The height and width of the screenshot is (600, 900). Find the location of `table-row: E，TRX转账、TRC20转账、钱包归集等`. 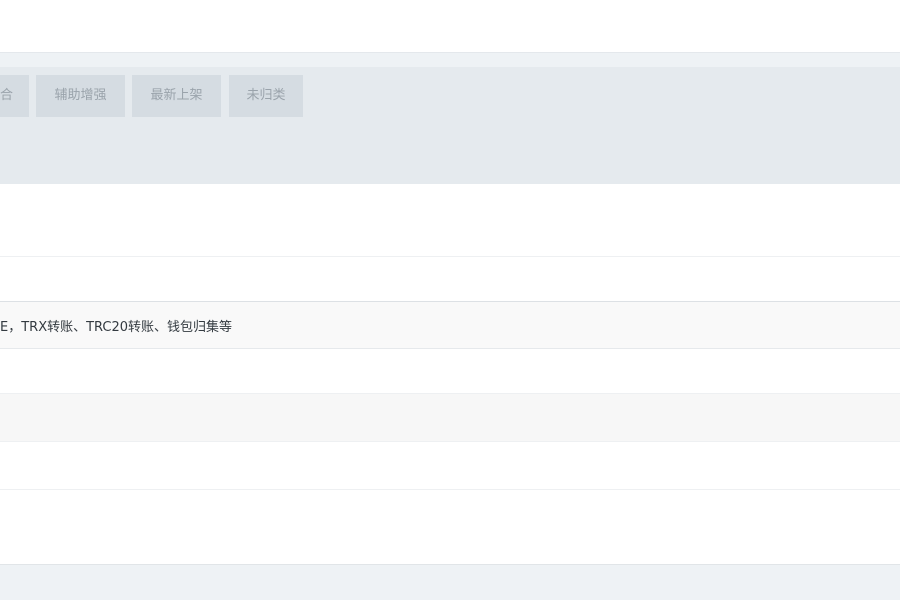

table-row: E，TRX转账、TRC20转账、钱包归集等 is located at coordinates (450, 325).